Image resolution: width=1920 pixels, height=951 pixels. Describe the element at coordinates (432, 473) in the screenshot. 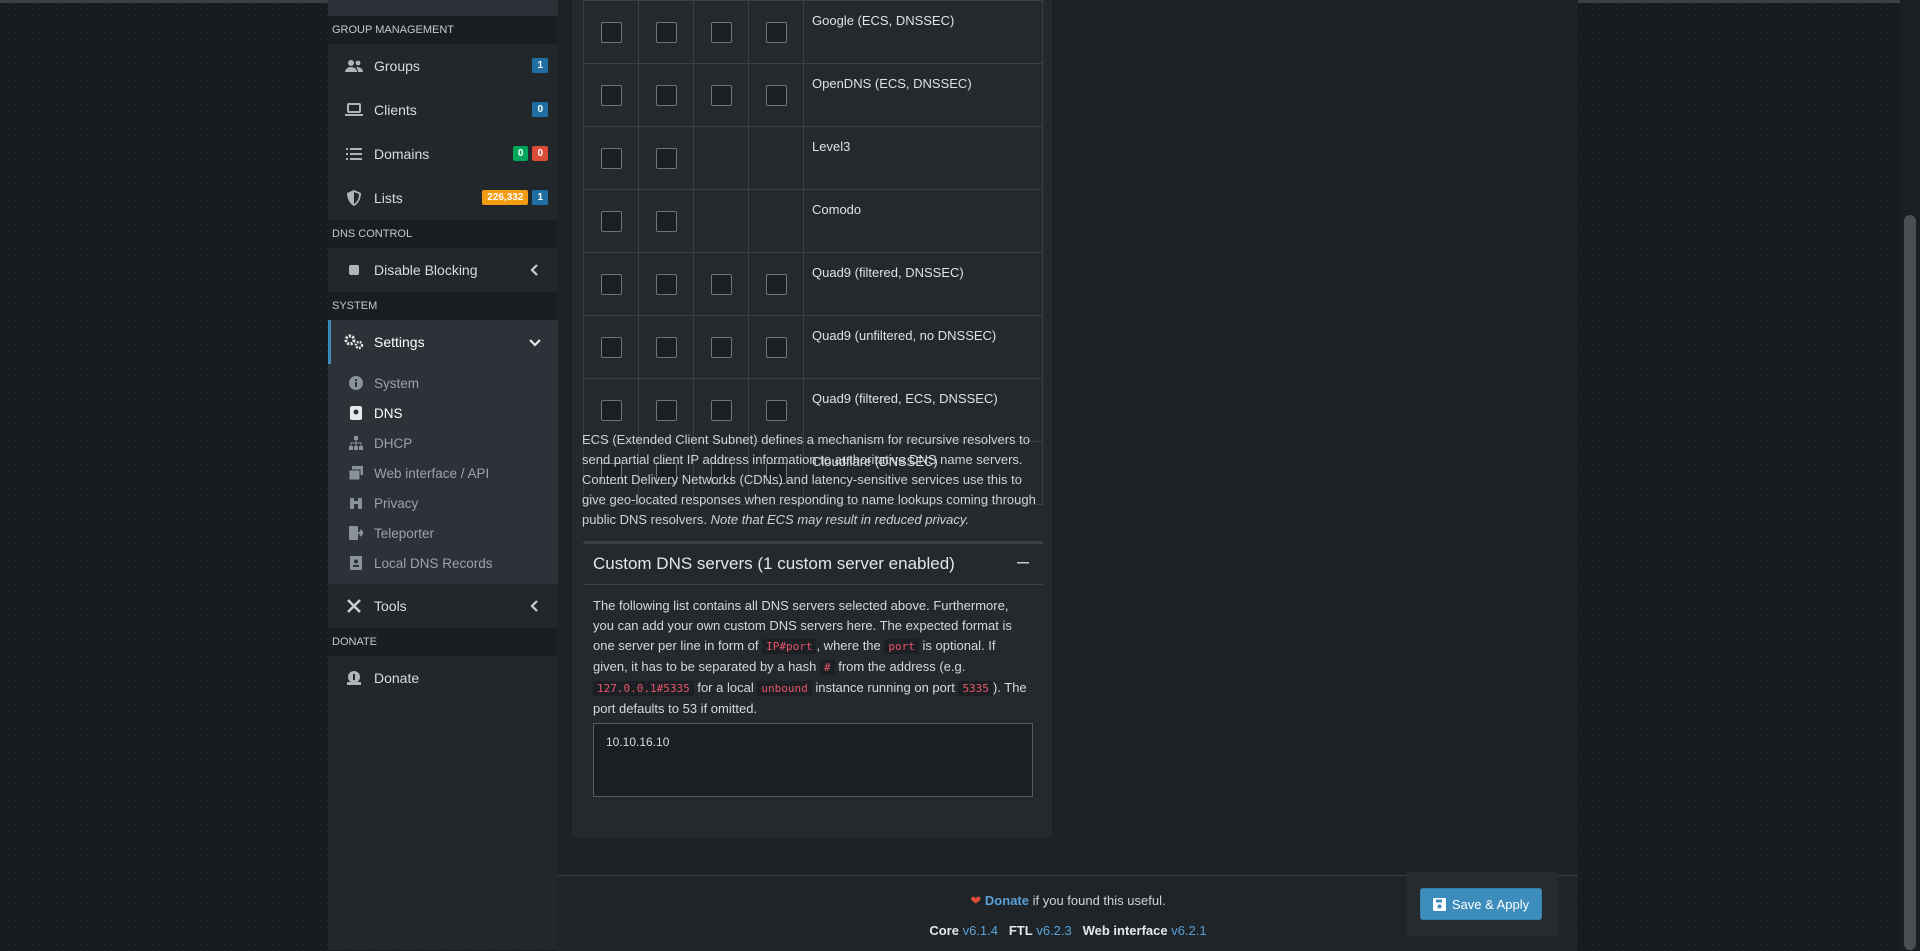

I see `submenu-item-label: Web interface / API` at that location.